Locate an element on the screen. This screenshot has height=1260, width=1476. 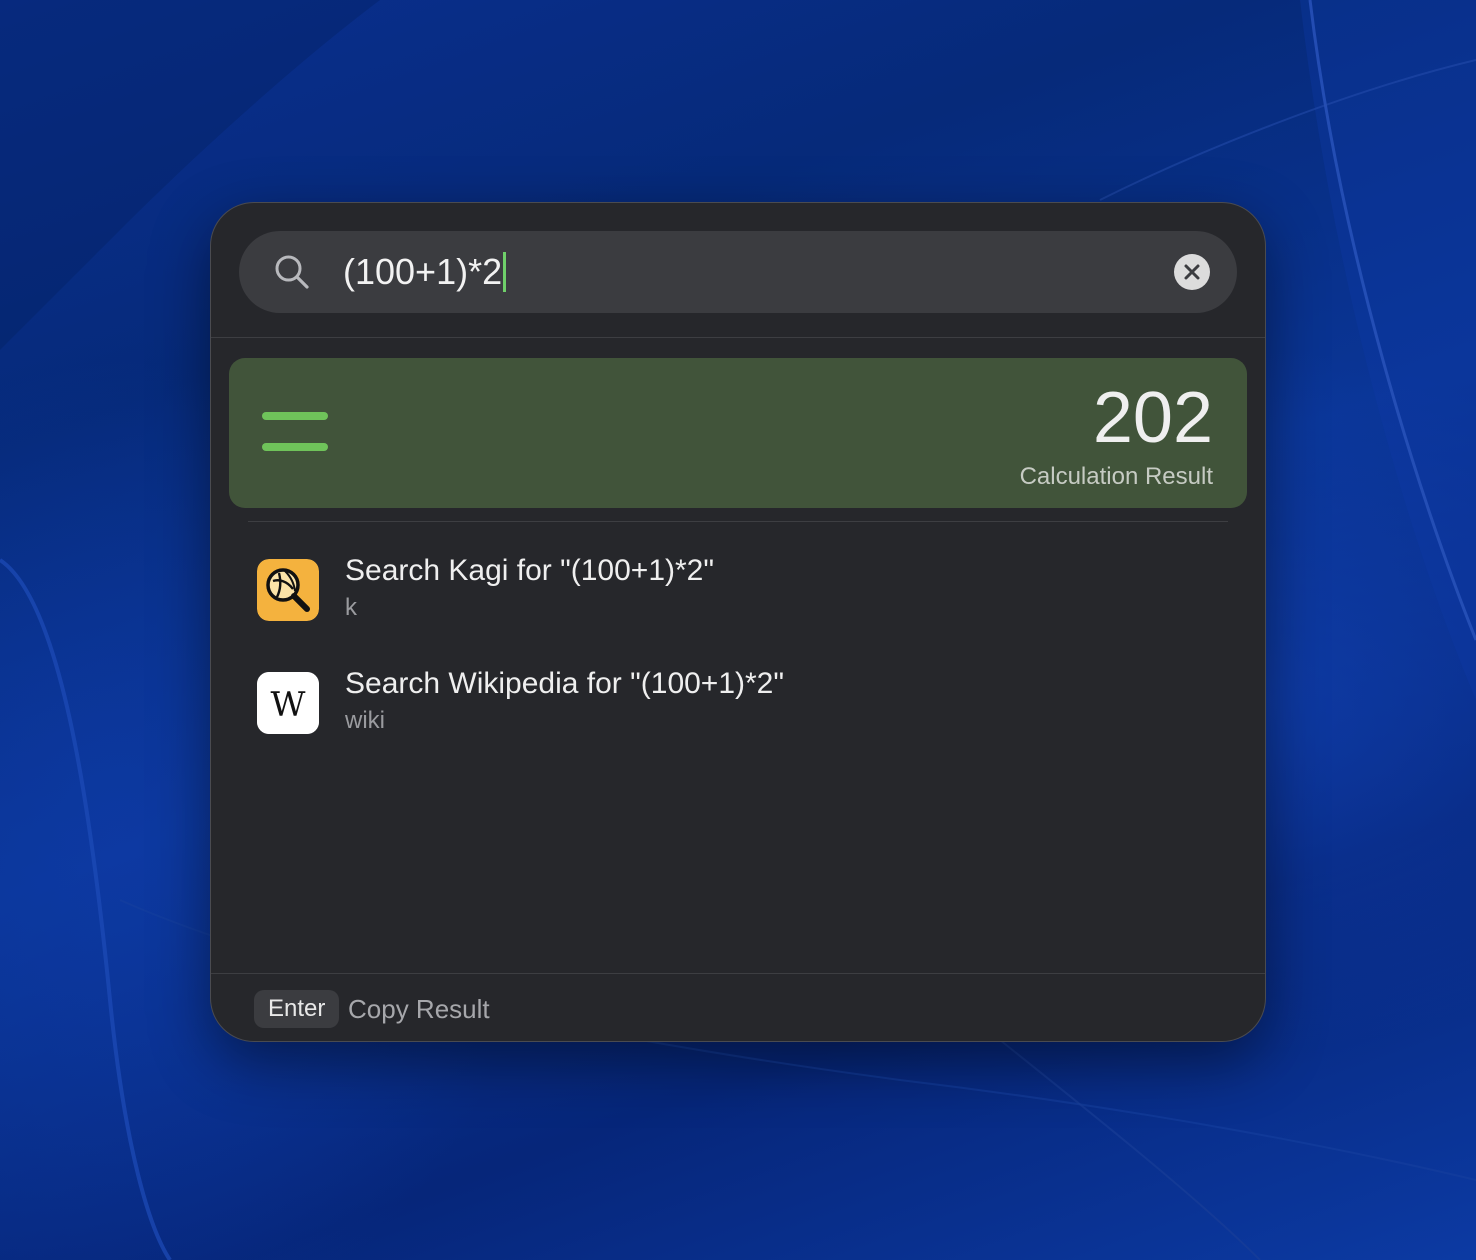
calculation-value: 202 is located at coordinates (1152, 418).